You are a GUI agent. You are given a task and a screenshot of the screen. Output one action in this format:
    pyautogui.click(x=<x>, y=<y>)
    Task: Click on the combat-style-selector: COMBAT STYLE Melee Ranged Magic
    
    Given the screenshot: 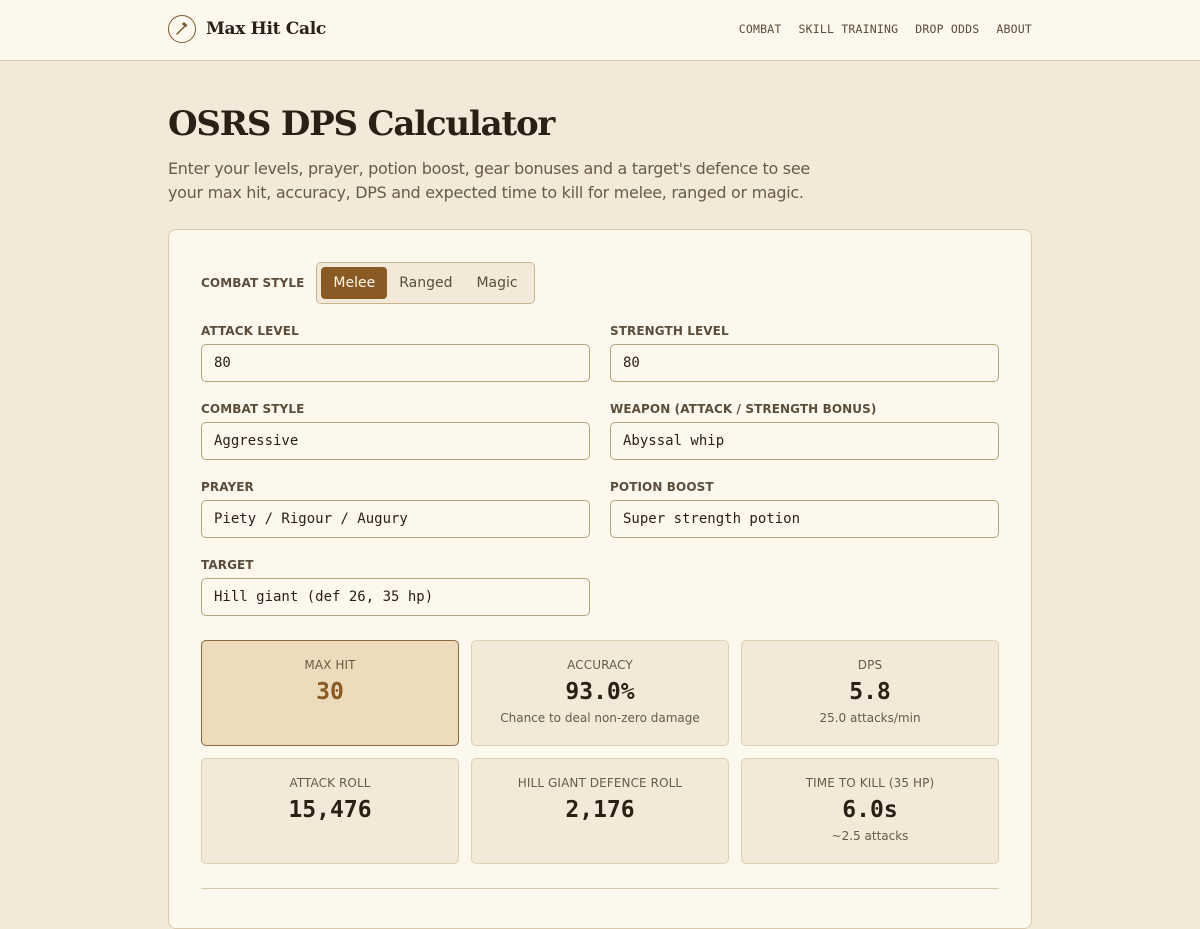 What is the action you would take?
    pyautogui.click(x=368, y=283)
    